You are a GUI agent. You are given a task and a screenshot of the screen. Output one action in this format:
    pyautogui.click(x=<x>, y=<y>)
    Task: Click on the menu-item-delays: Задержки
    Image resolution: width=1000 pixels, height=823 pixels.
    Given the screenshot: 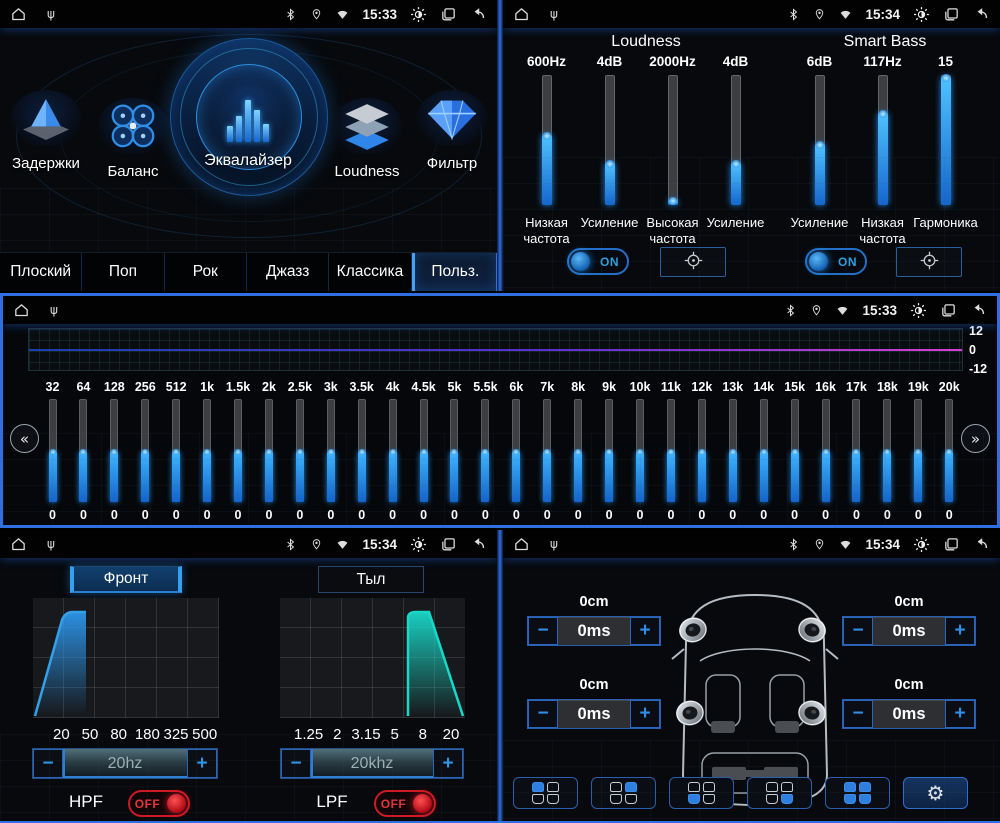 What is the action you would take?
    pyautogui.click(x=46, y=131)
    